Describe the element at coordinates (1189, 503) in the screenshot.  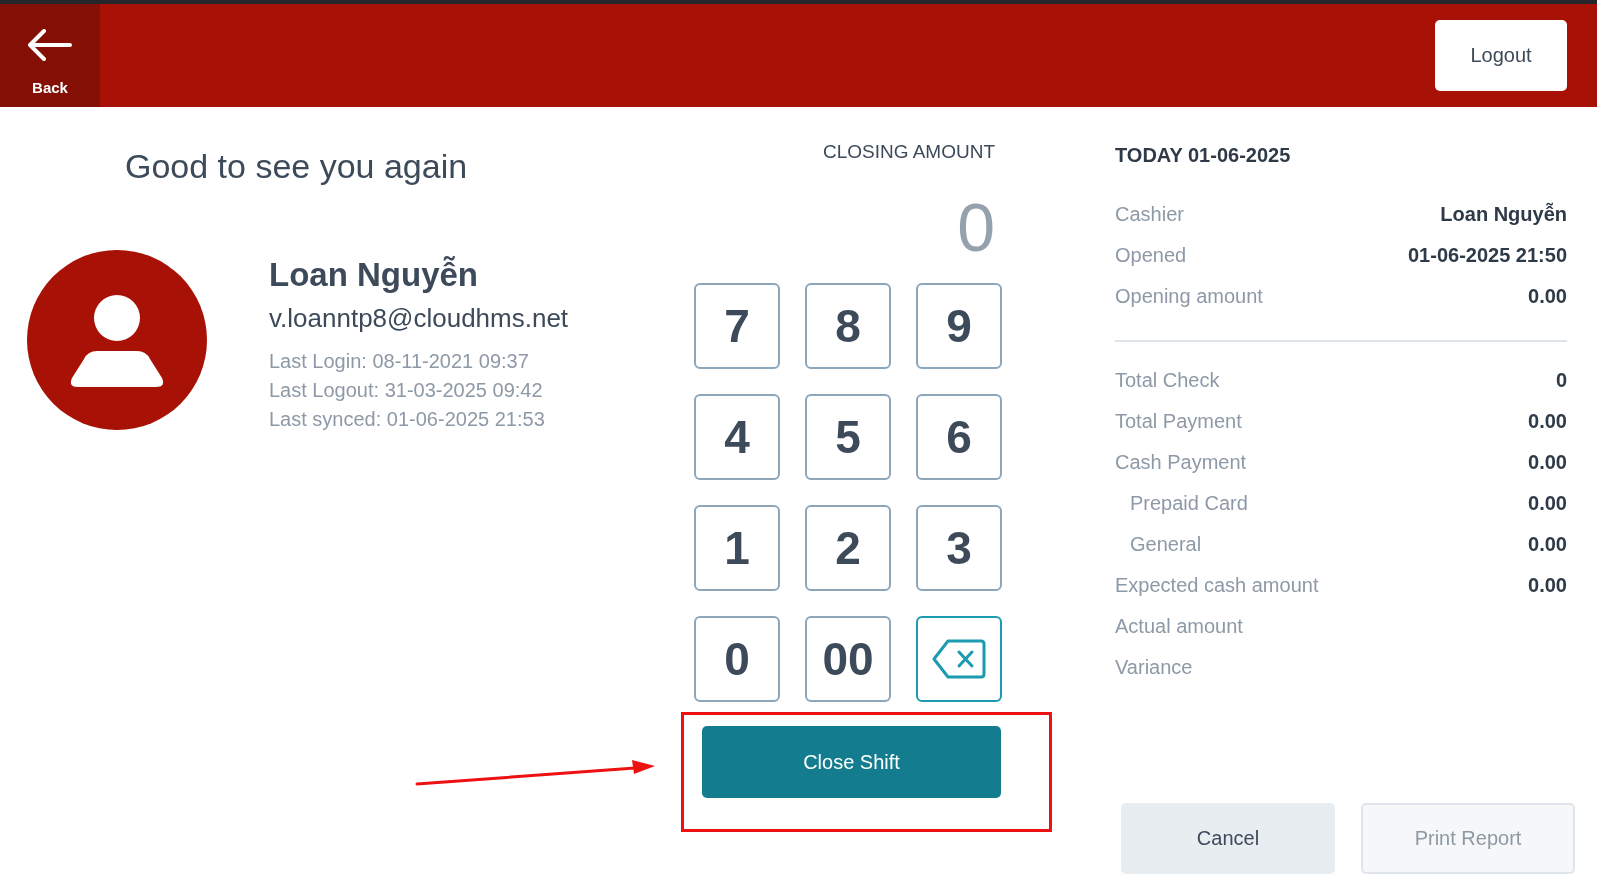
I see `summary-label: Prepaid Card` at that location.